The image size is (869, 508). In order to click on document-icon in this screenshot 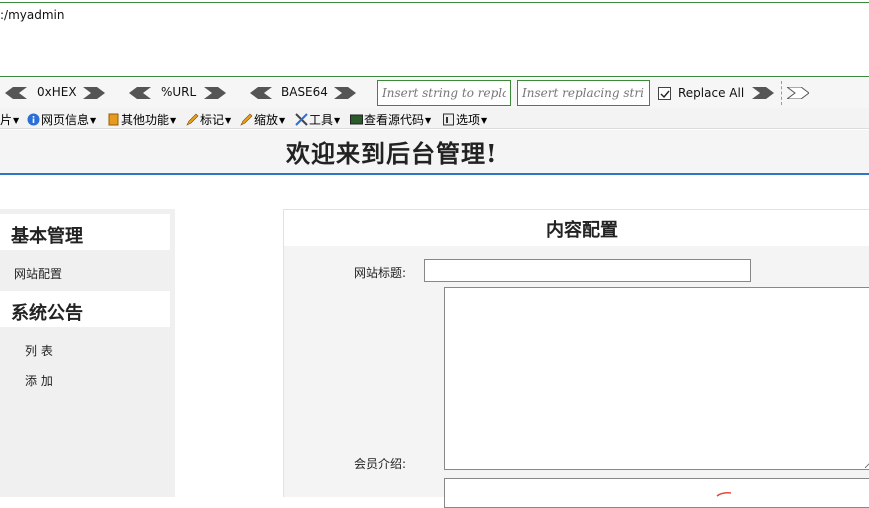, I will do `click(113, 119)`.